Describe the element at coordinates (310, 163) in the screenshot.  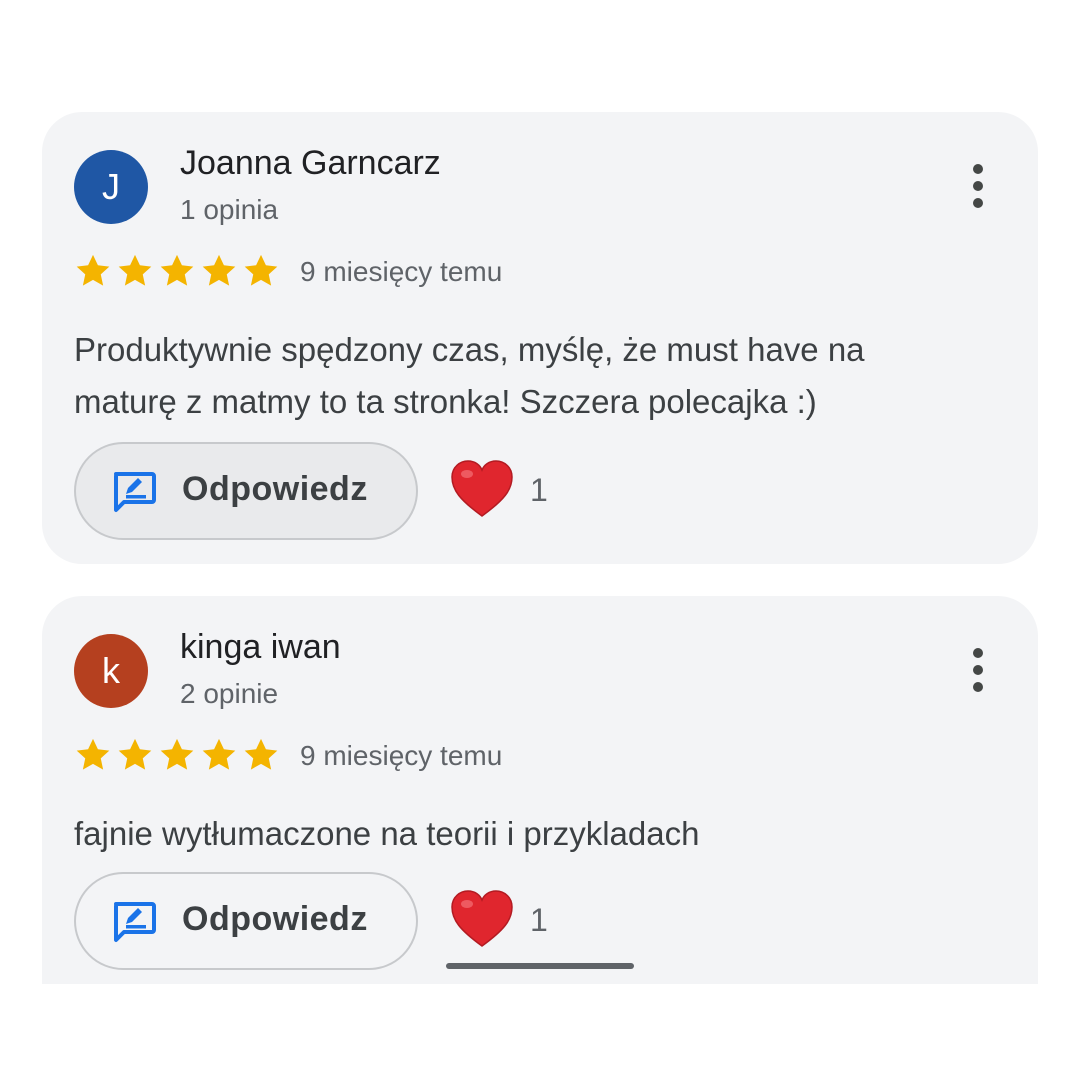
I see `author-name: Joanna Garncarz` at that location.